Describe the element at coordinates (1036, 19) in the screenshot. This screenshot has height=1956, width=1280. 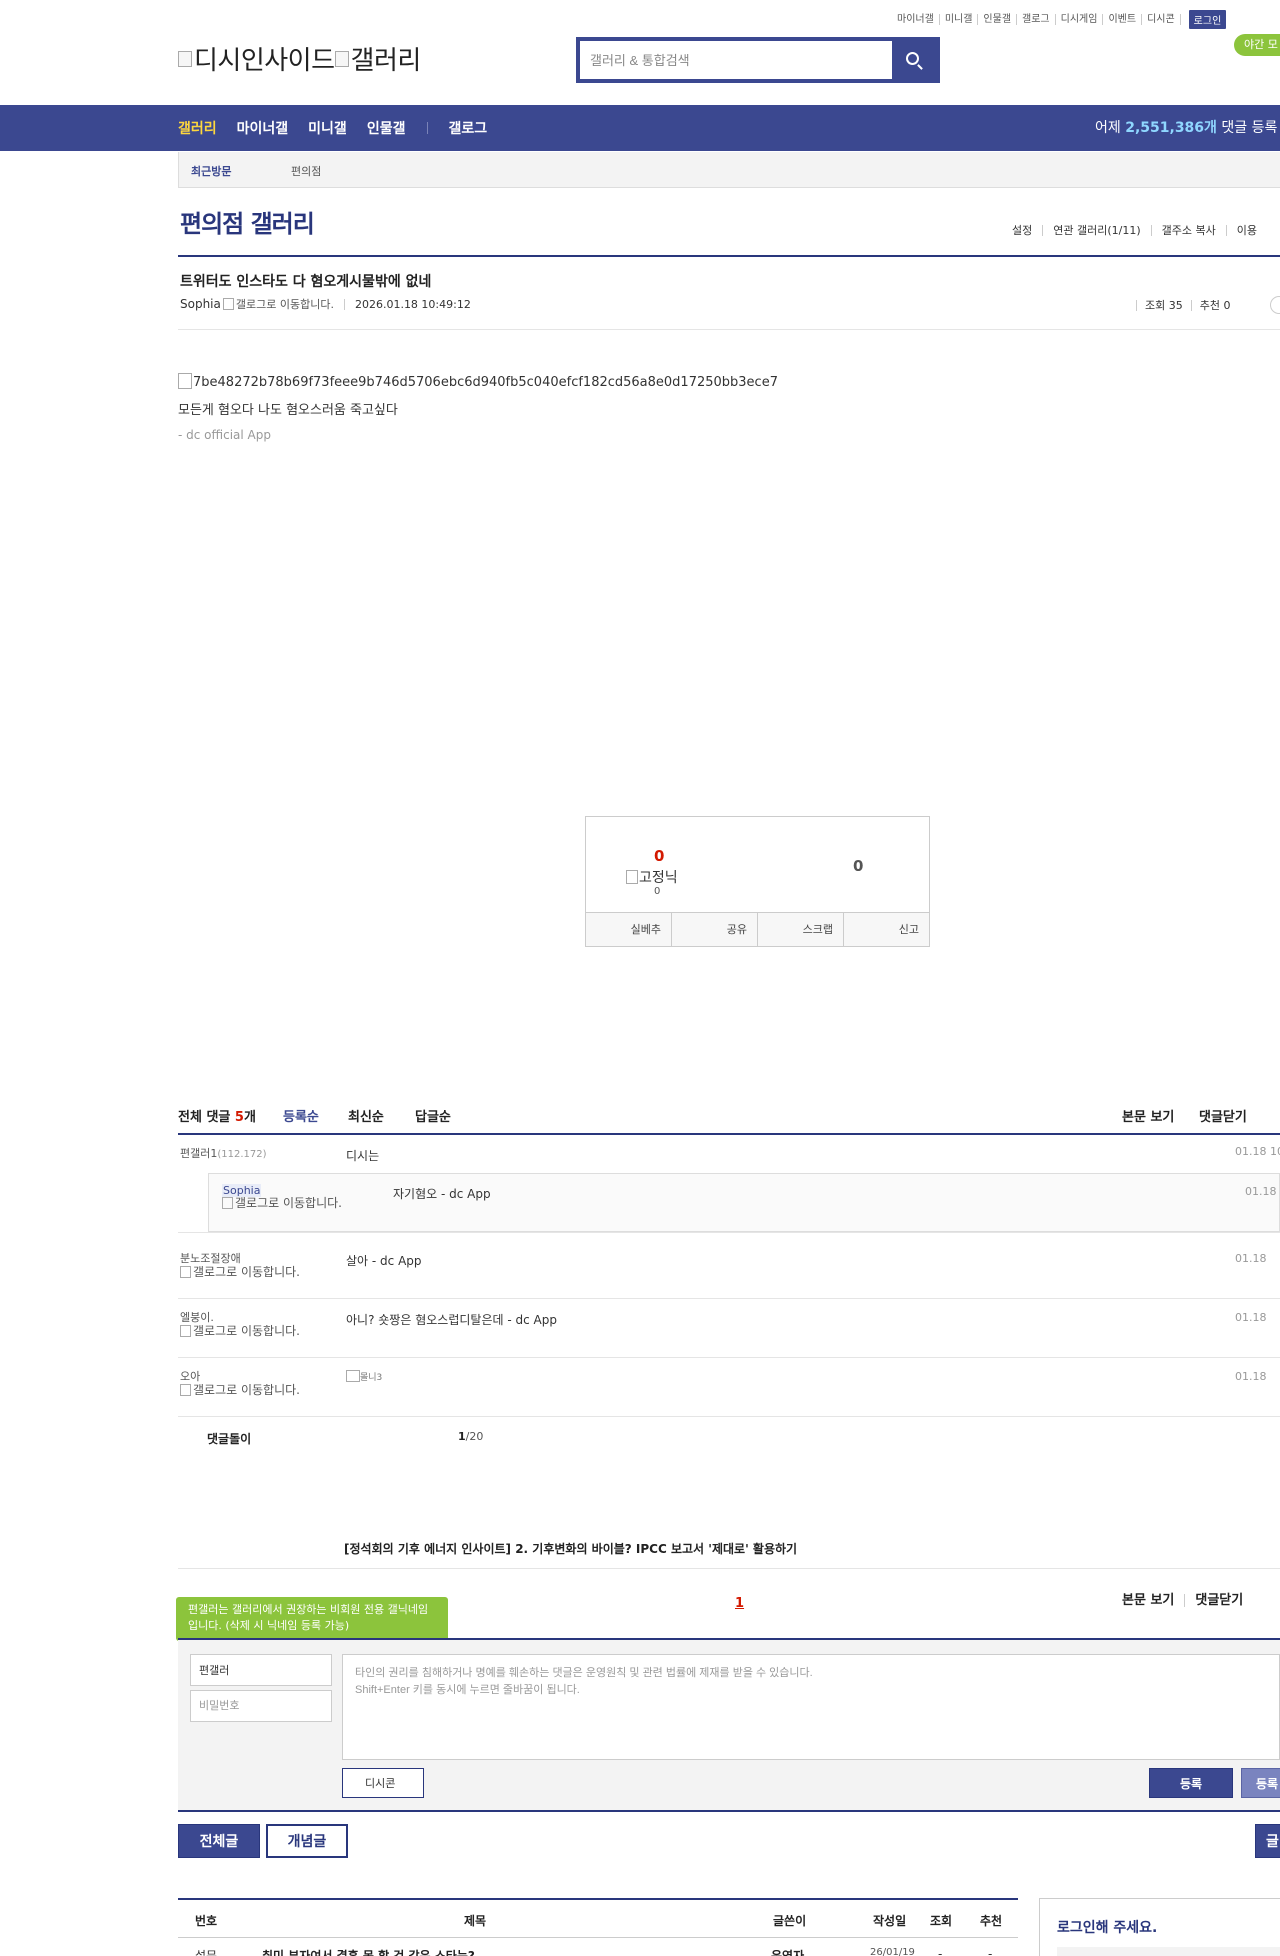
I see `top-link-gallog: 갤로그` at that location.